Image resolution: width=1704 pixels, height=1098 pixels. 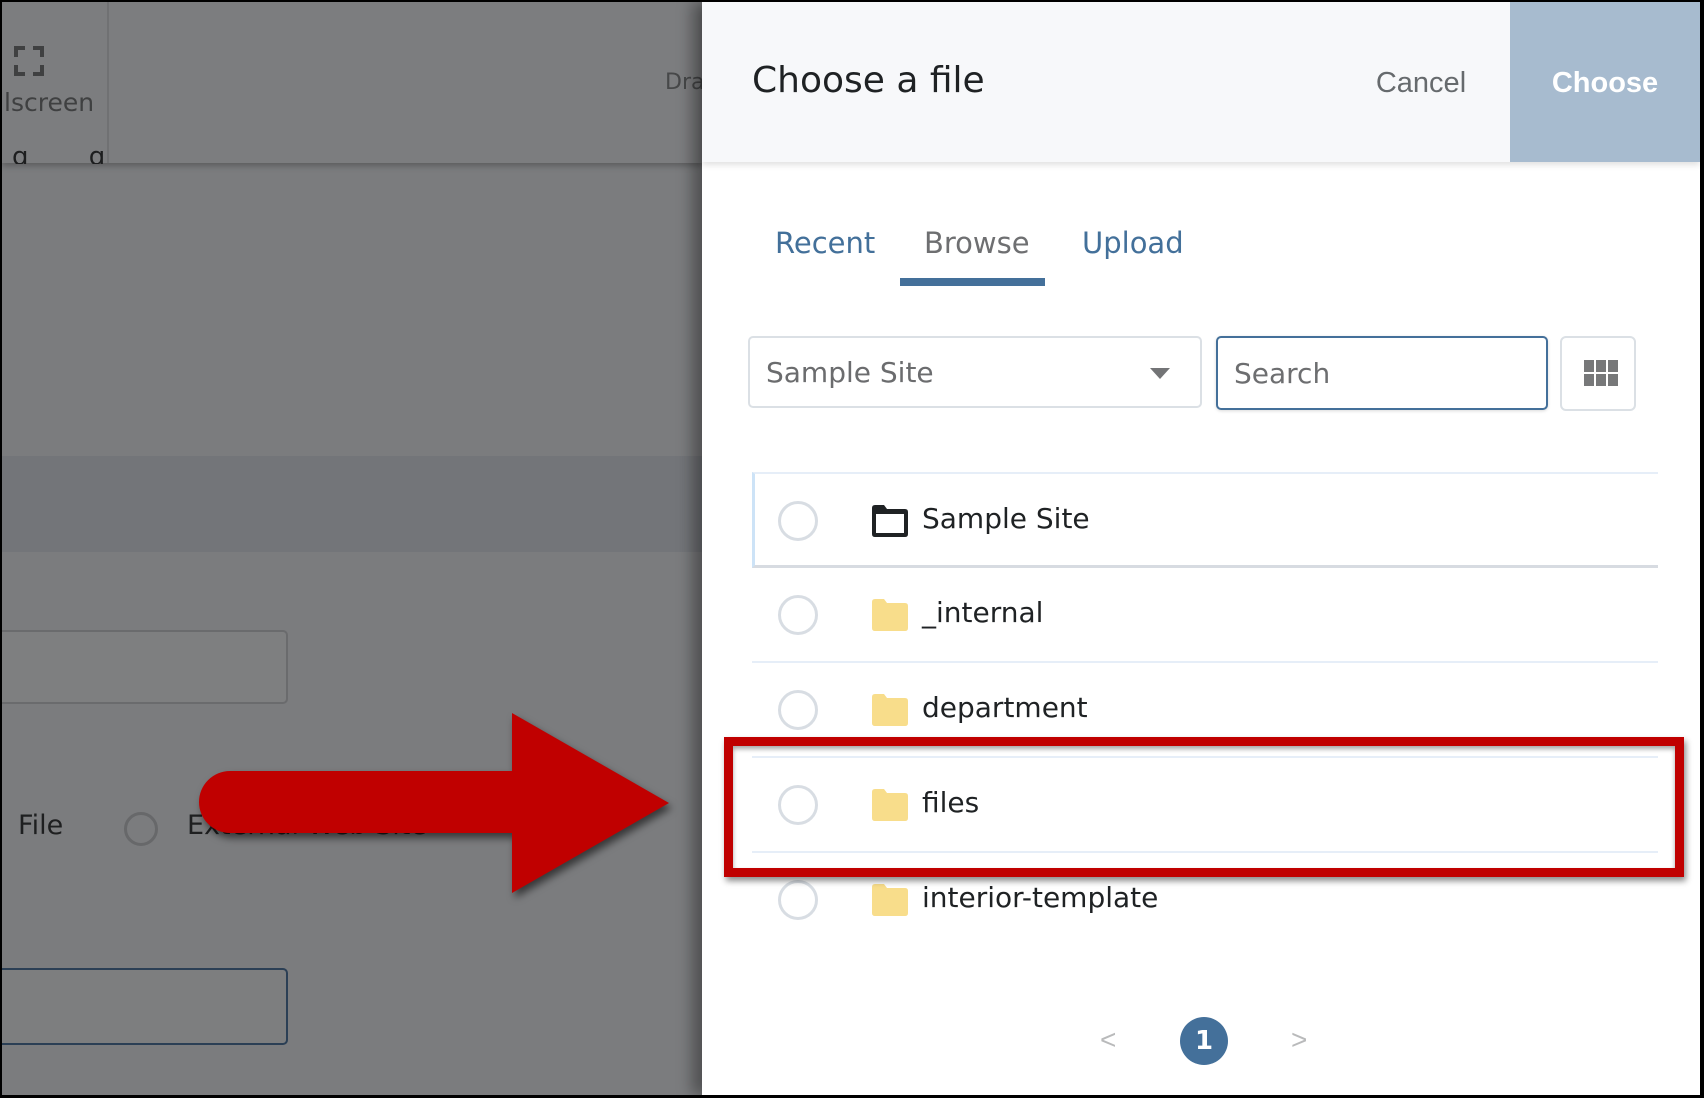 I want to click on panel-header: Choose a file Cancel Choose, so click(x=1201, y=82).